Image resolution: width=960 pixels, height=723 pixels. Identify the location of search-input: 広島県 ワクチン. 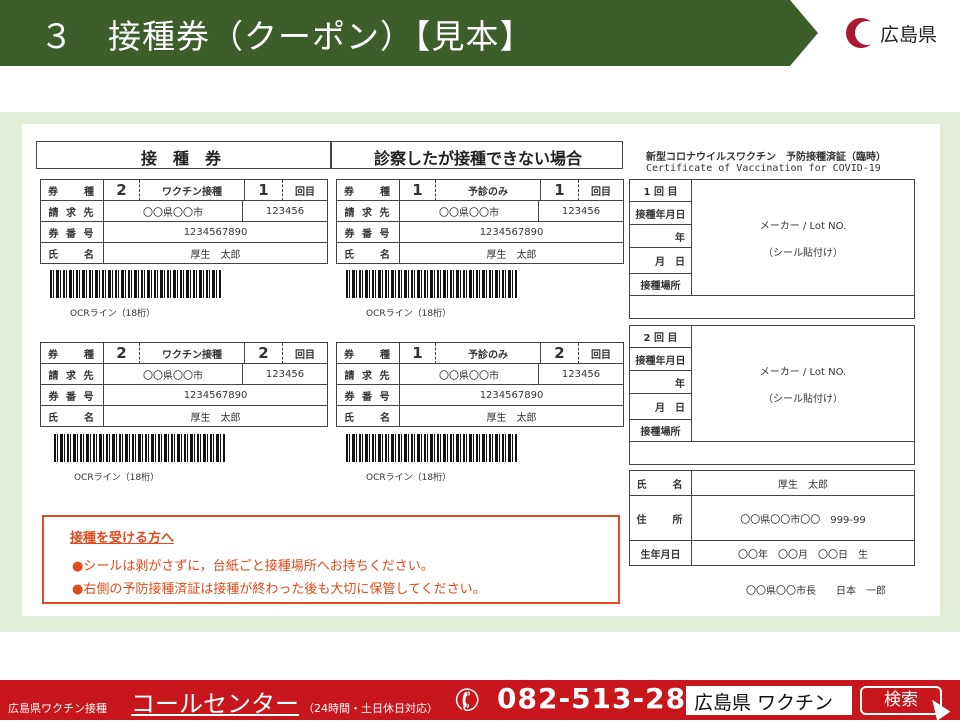
(769, 700).